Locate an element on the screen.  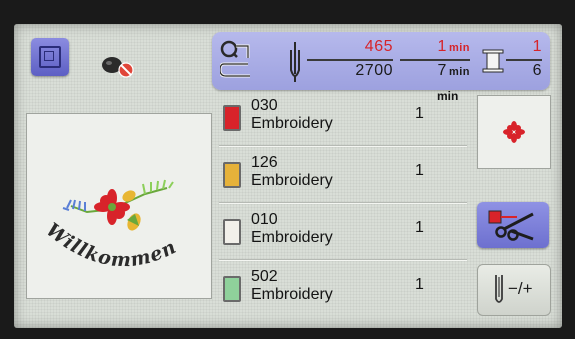
design-preview-art: Willkommen is located at coordinates (111, 225).